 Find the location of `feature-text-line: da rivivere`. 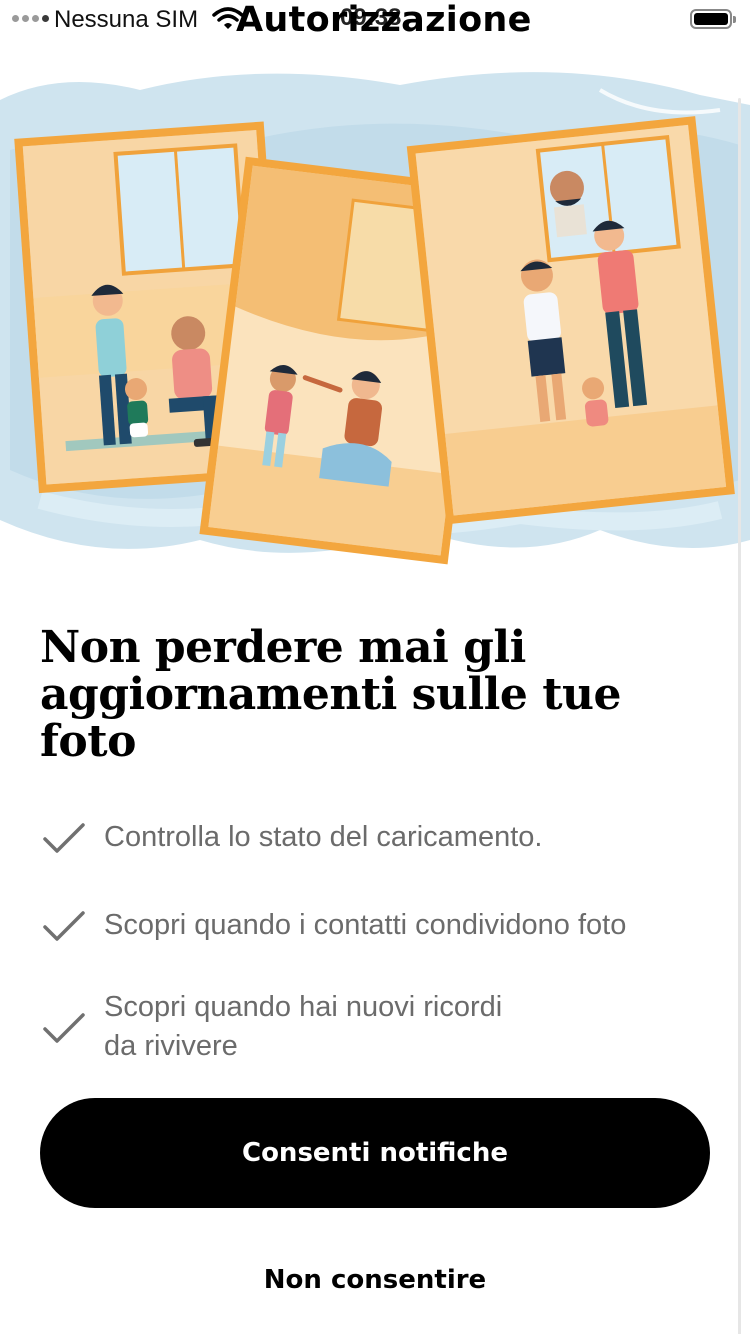

feature-text-line: da rivivere is located at coordinates (171, 1046).